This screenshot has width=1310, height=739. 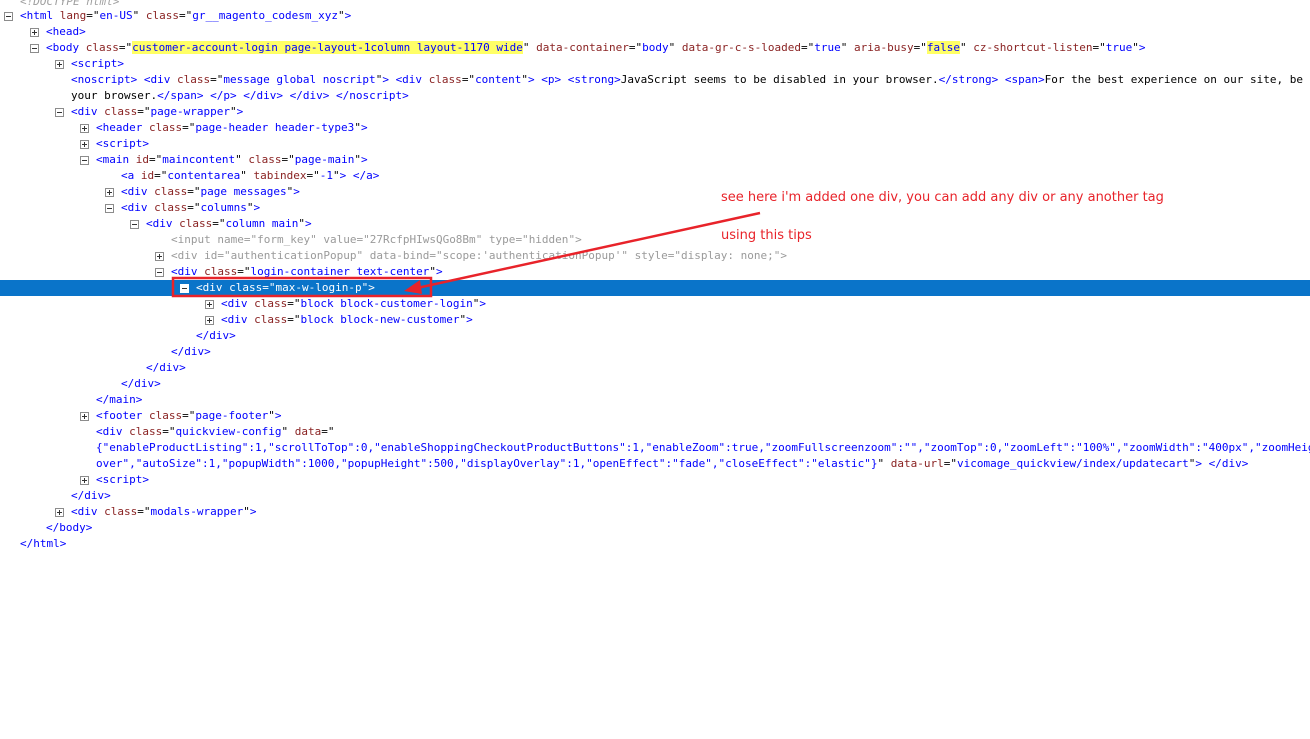 What do you see at coordinates (413, 287) in the screenshot?
I see `arrowhead-icon` at bounding box center [413, 287].